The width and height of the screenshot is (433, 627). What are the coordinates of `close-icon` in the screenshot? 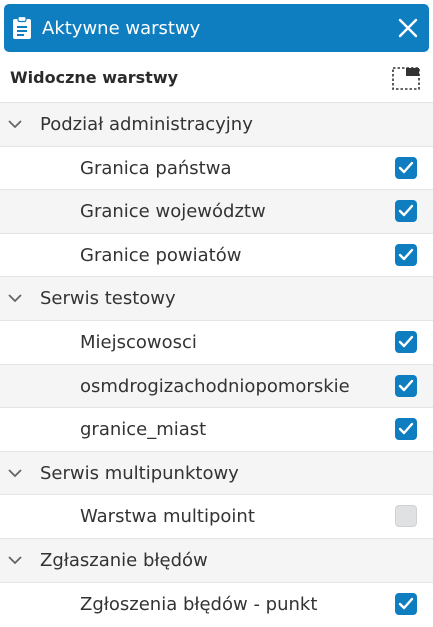 It's located at (408, 28).